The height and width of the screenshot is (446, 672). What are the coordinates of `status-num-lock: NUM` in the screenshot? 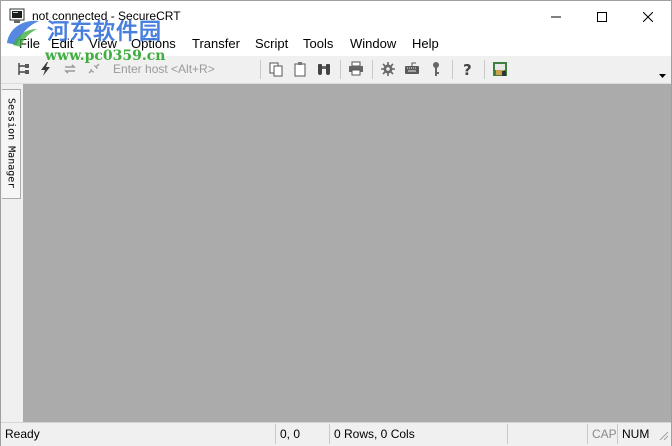 It's located at (637, 434).